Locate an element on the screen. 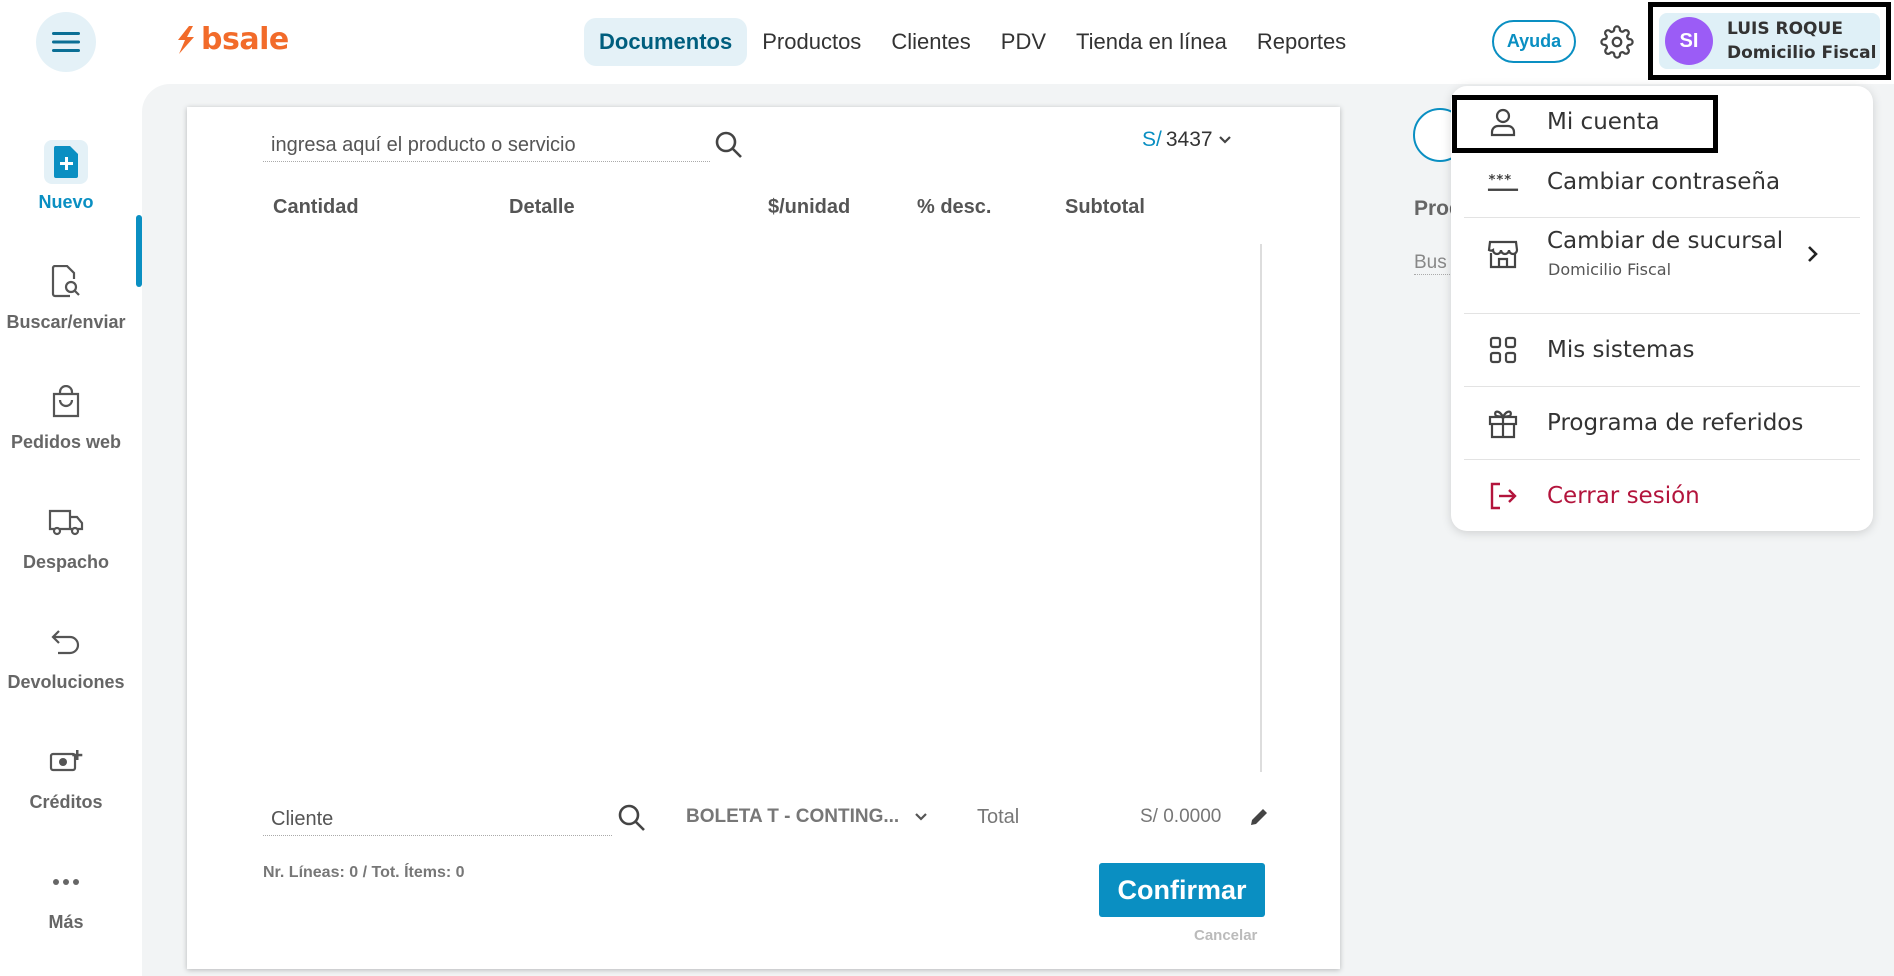  column-header-discount: % desc. is located at coordinates (954, 207).